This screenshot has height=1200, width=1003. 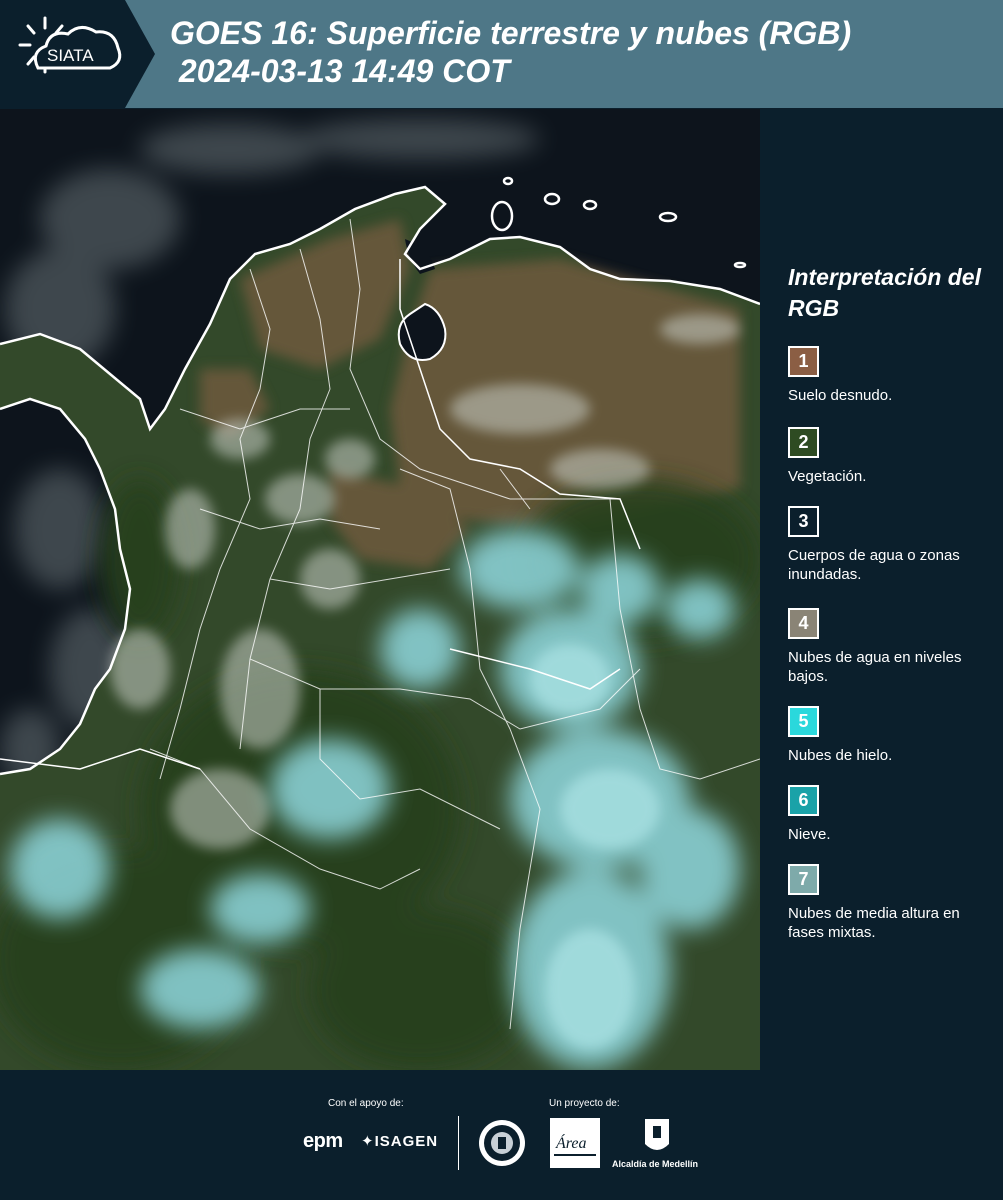 I want to click on legend-label: Cuerpos de agua o zonas inundadas., so click(x=874, y=565).